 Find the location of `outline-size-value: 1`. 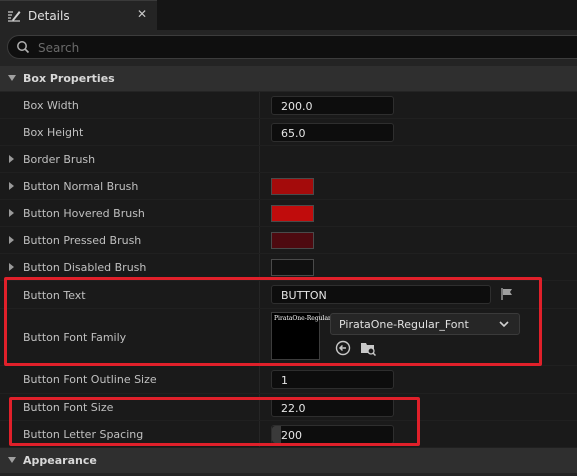

outline-size-value: 1 is located at coordinates (284, 380).